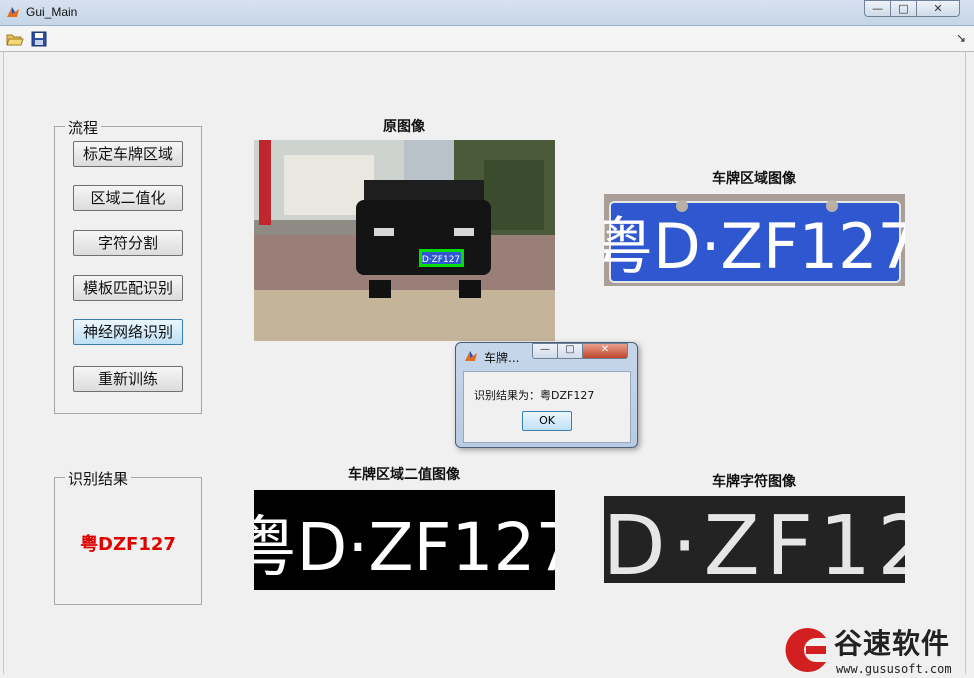 The width and height of the screenshot is (974, 678). What do you see at coordinates (754, 482) in the screenshot?
I see `chars-image-title: 车牌字符图像` at bounding box center [754, 482].